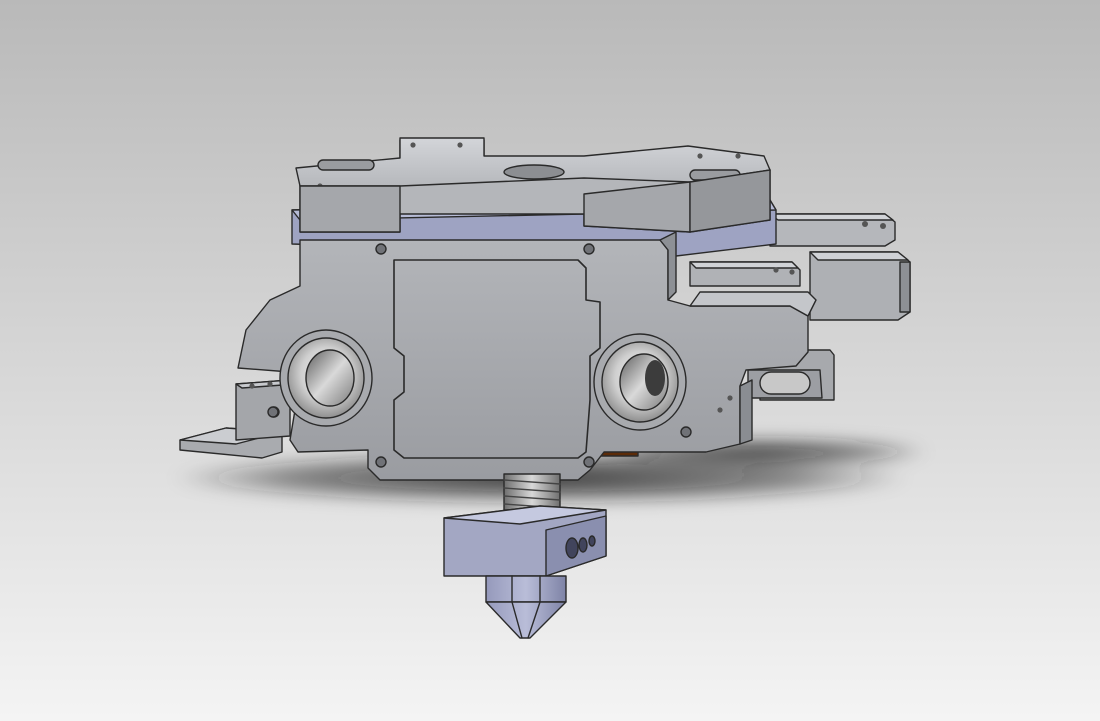 The height and width of the screenshot is (721, 1100). I want to click on right-bearing, so click(640, 382).